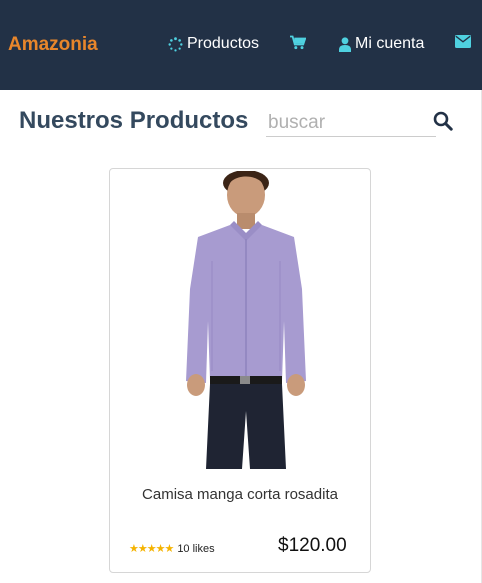 This screenshot has width=482, height=583. I want to click on nav-account: Mi cuenta, so click(381, 44).